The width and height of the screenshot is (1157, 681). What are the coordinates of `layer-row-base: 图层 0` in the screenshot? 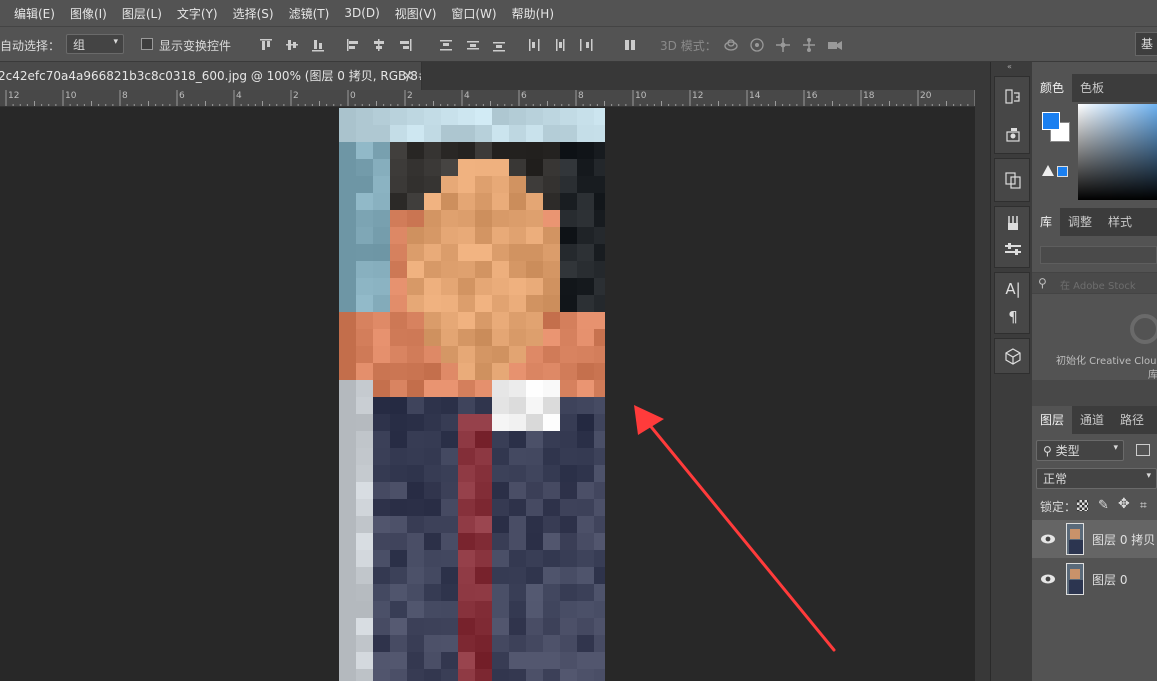 It's located at (1094, 579).